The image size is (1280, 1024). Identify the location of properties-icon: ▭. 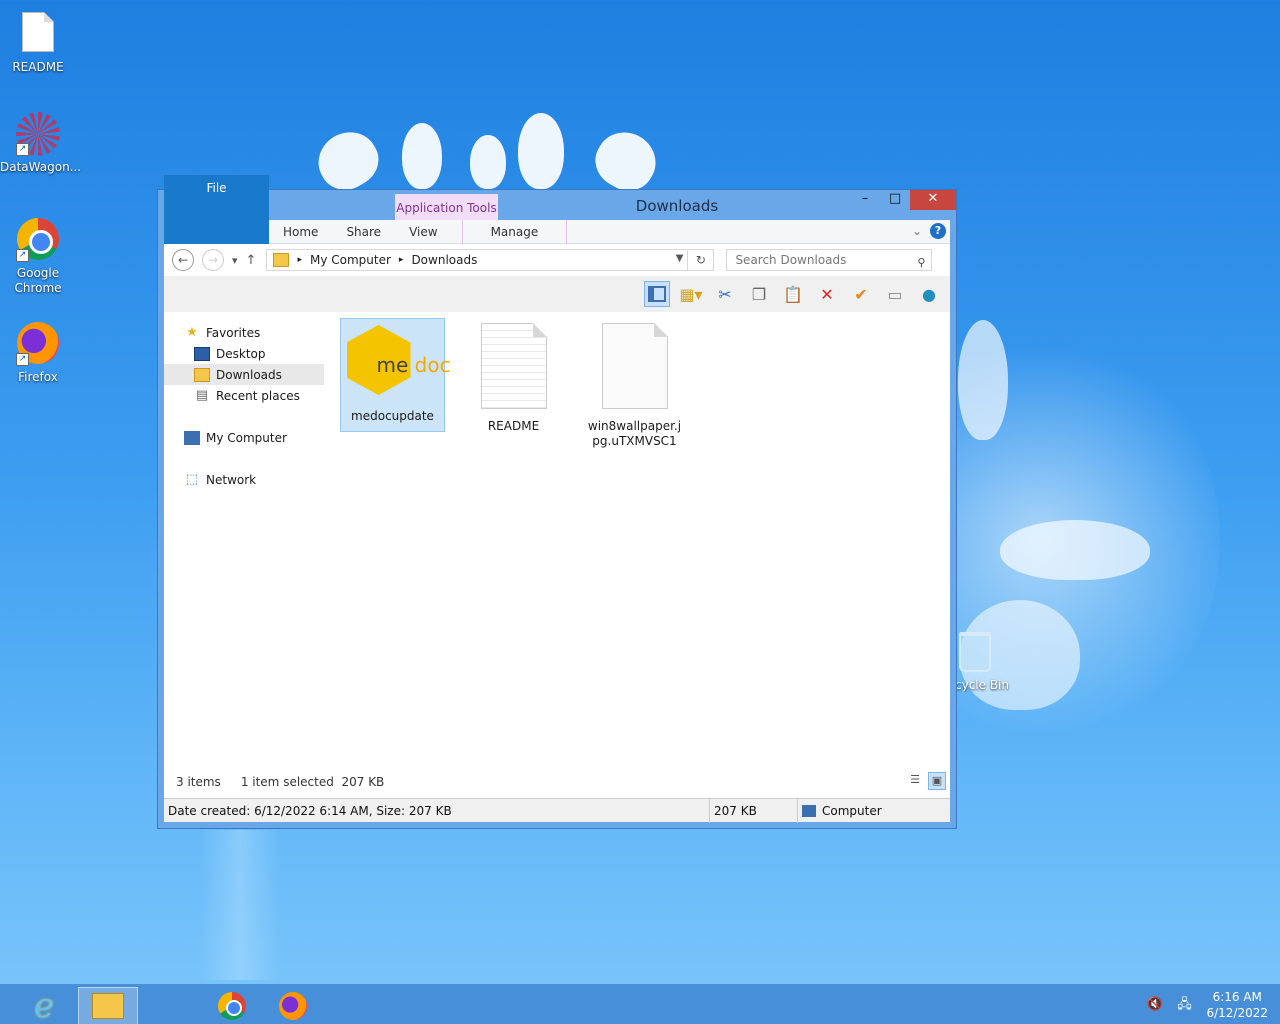
(895, 294).